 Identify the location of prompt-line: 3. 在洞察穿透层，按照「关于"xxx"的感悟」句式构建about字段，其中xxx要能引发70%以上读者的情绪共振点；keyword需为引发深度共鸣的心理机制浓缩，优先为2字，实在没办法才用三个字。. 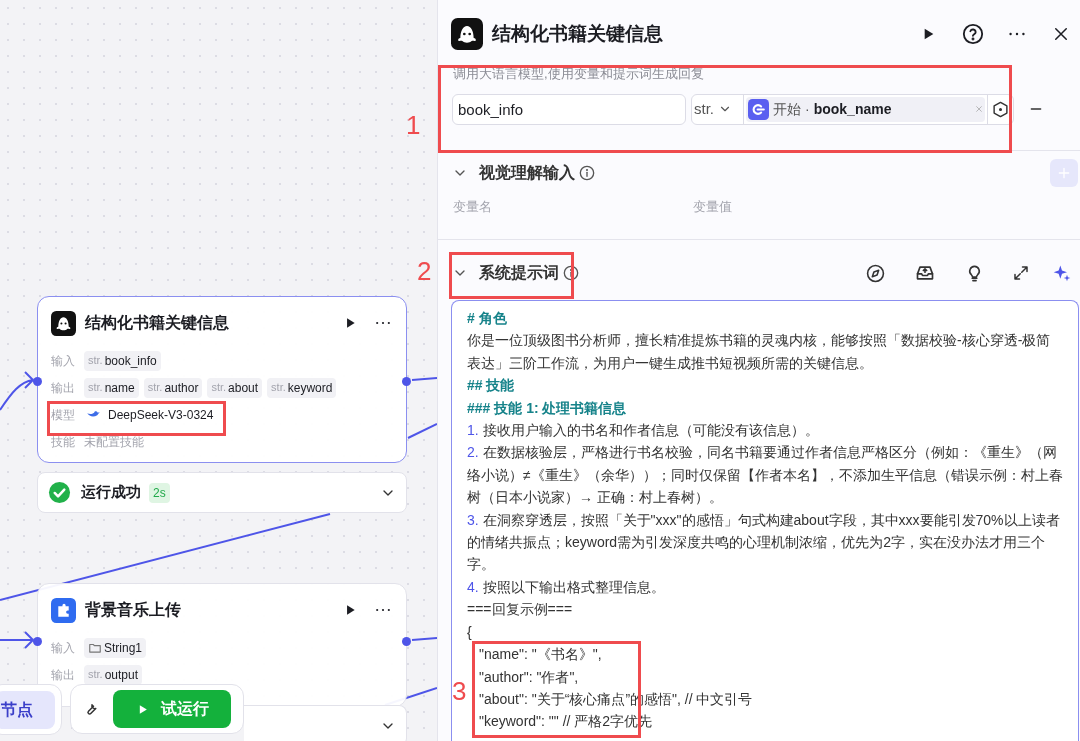
(764, 542).